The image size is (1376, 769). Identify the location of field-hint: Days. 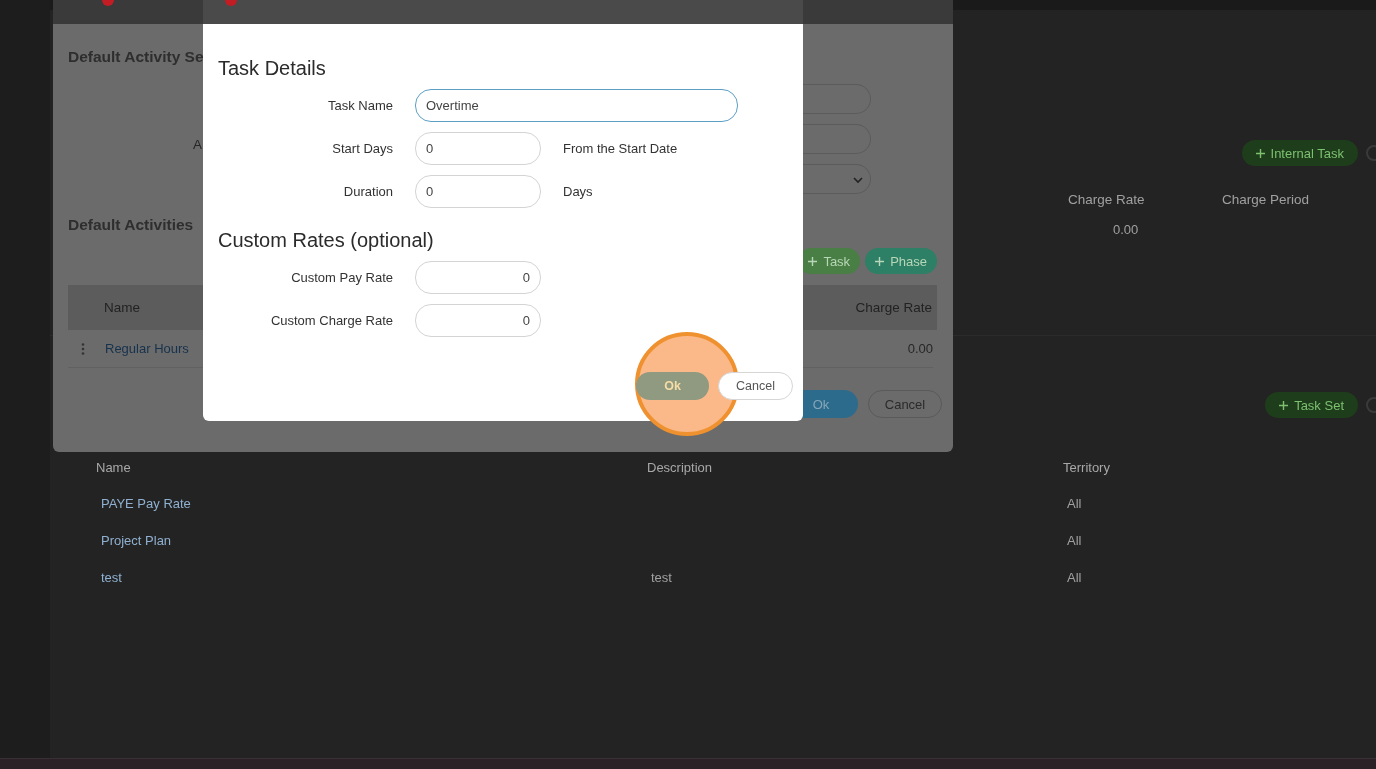
(578, 191).